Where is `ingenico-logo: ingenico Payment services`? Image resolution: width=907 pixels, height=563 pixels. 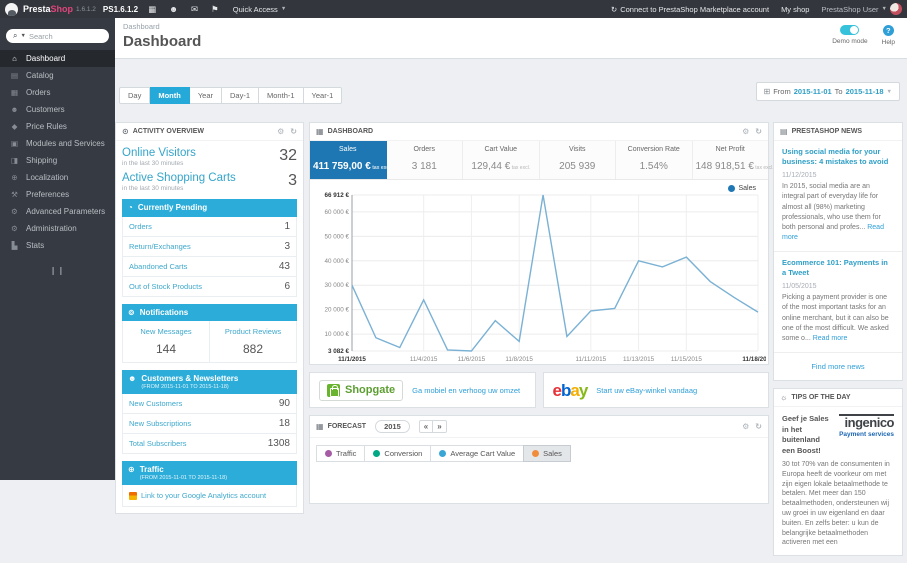
ingenico-logo: ingenico Payment services is located at coordinates (866, 426).